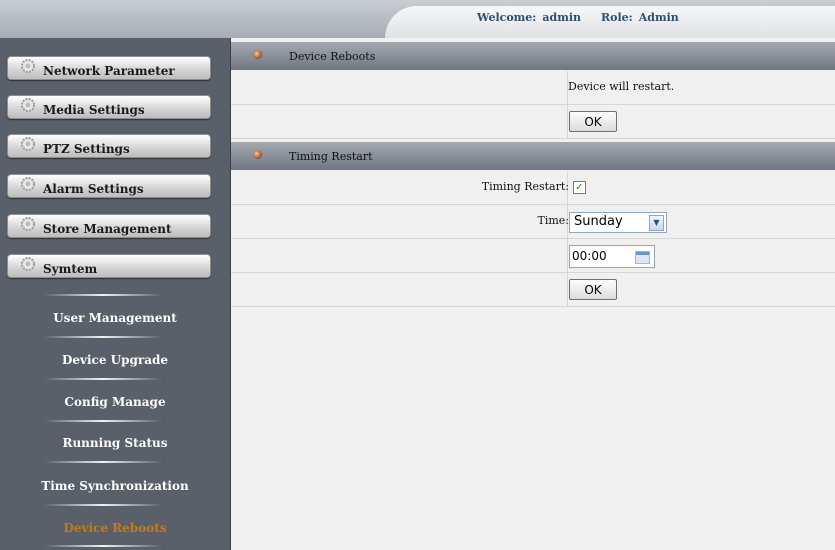  Describe the element at coordinates (109, 266) in the screenshot. I see `menu-system: Symtem` at that location.